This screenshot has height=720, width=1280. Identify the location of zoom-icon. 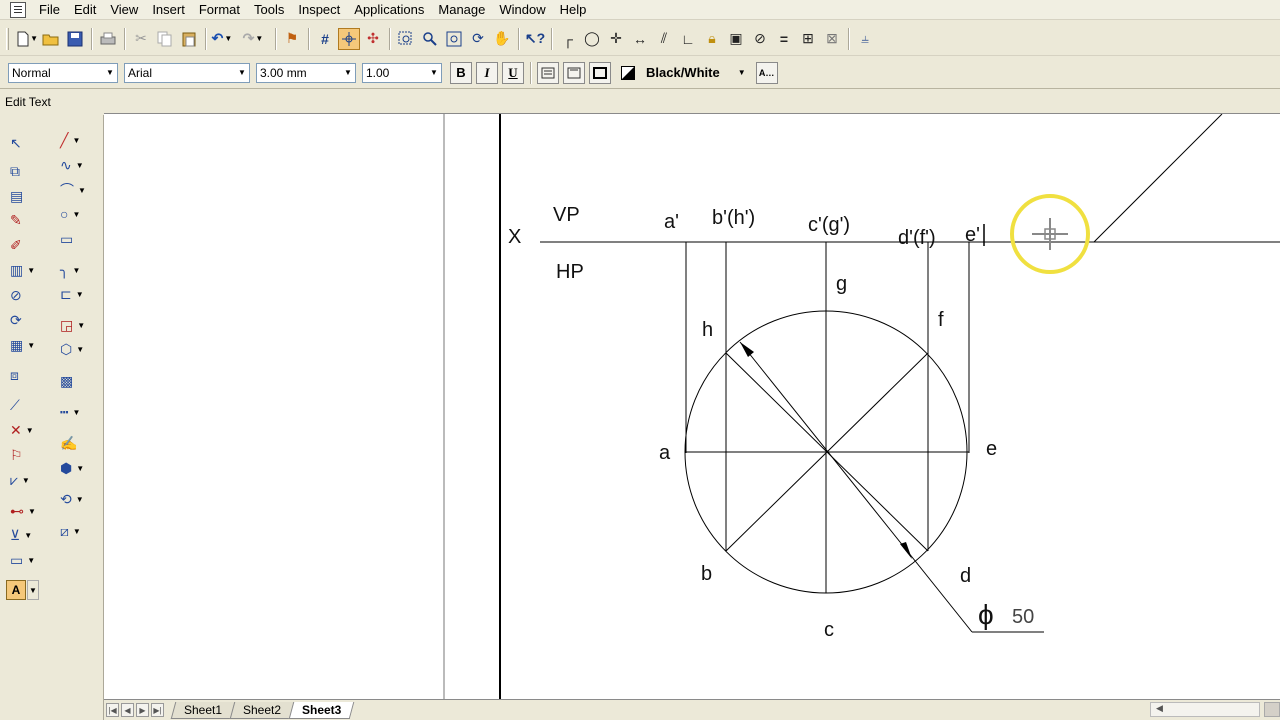
(430, 39).